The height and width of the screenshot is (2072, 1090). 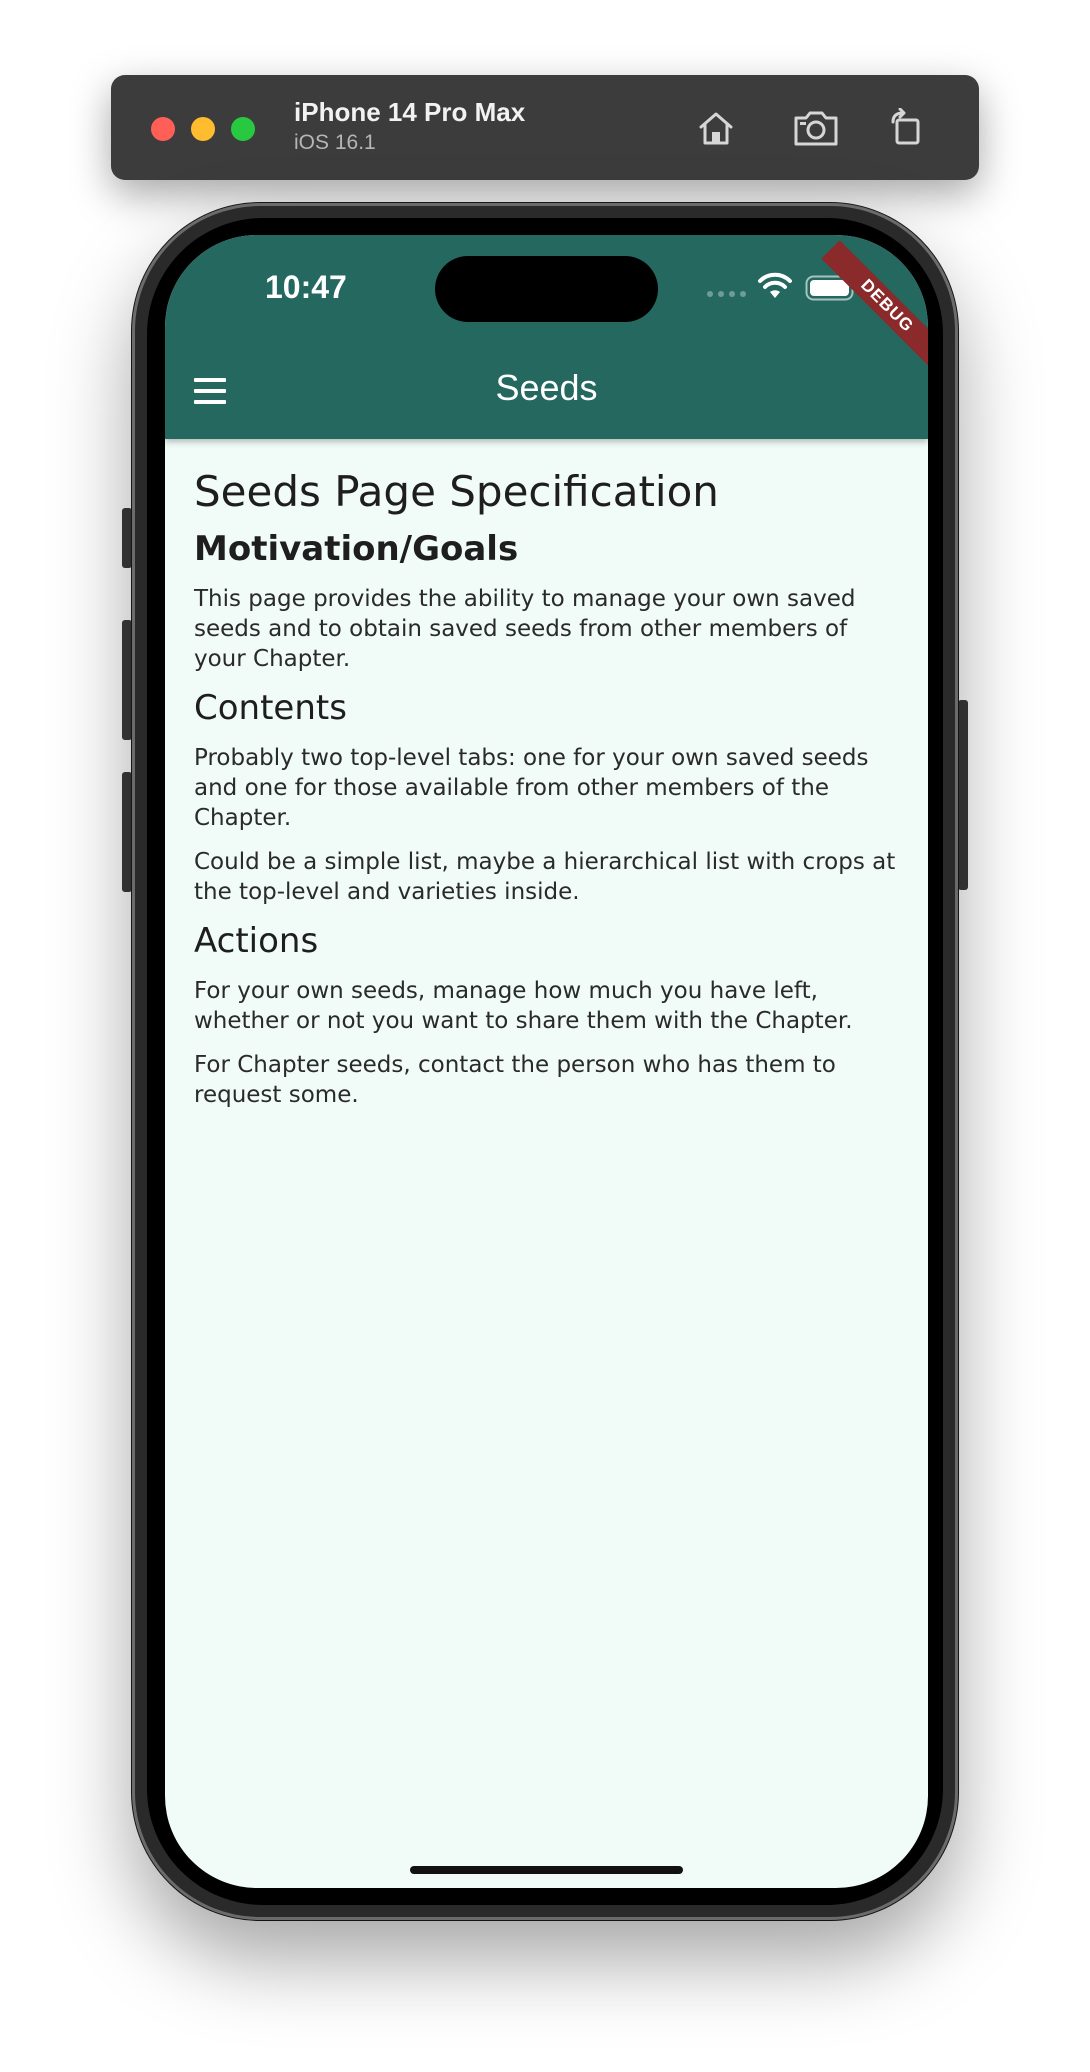 What do you see at coordinates (256, 940) in the screenshot?
I see `section-heading-actions: Actions` at bounding box center [256, 940].